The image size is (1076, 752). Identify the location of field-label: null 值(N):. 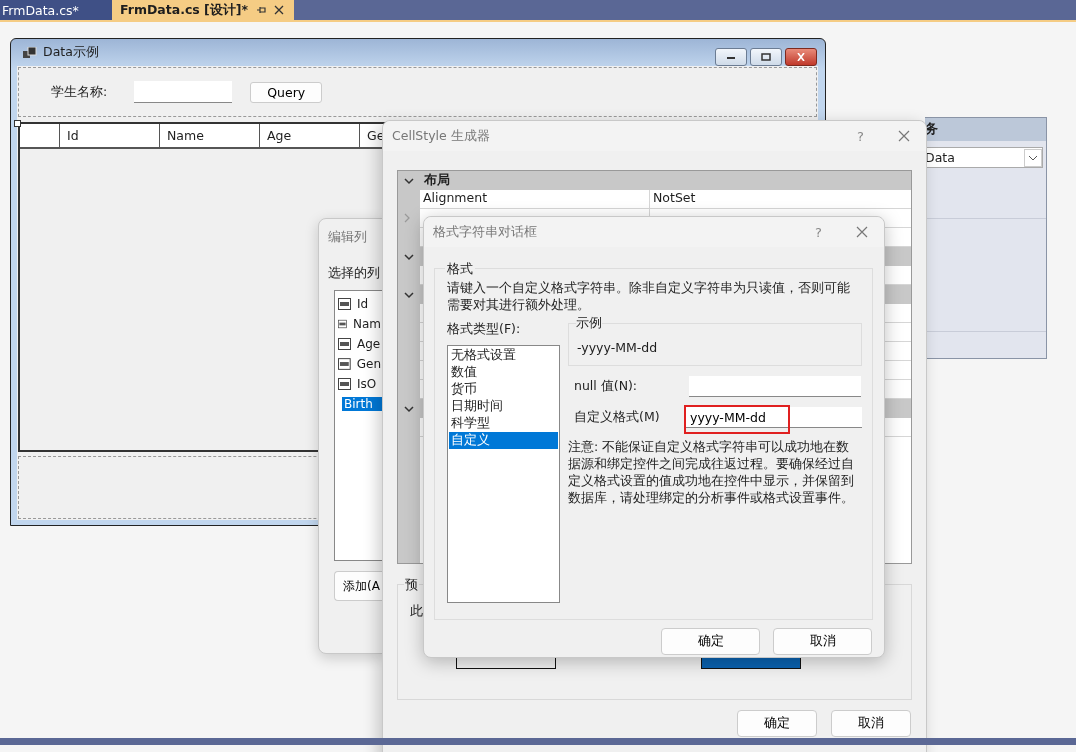
(606, 386).